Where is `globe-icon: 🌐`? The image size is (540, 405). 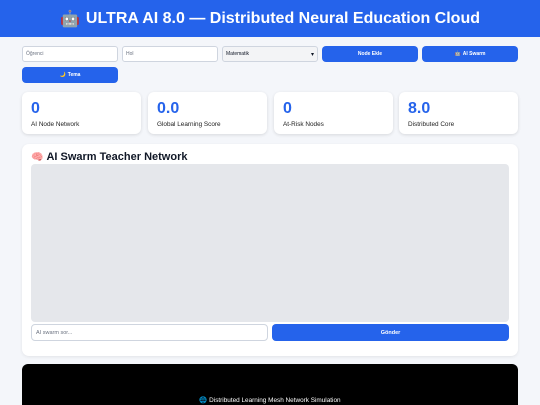
globe-icon: 🌐 is located at coordinates (203, 400).